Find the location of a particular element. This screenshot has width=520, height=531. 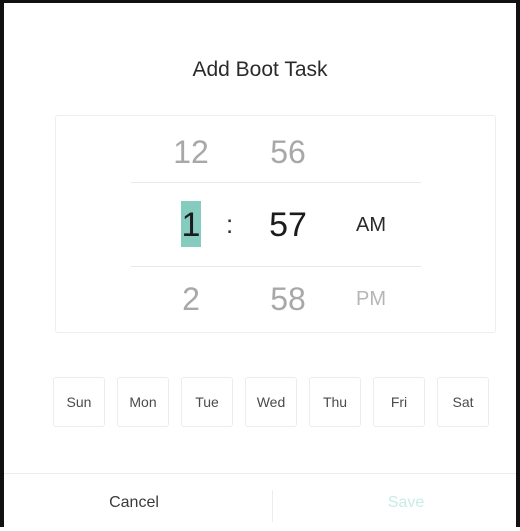

period-current: AM is located at coordinates (371, 225).